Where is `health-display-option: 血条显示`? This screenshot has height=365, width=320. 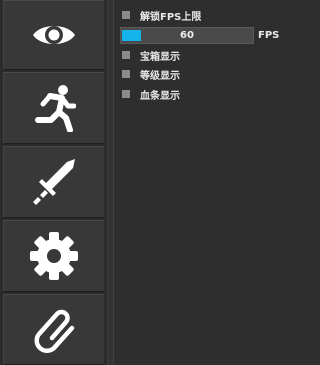
health-display-option: 血条显示 is located at coordinates (151, 94).